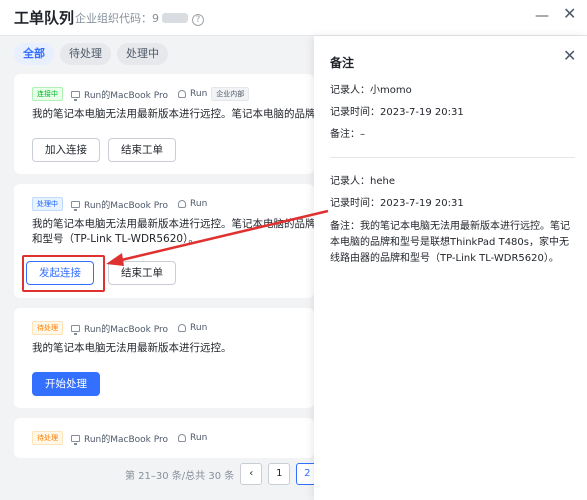 This screenshot has height=500, width=587. Describe the element at coordinates (47, 204) in the screenshot. I see `status-badge: 处理中` at that location.